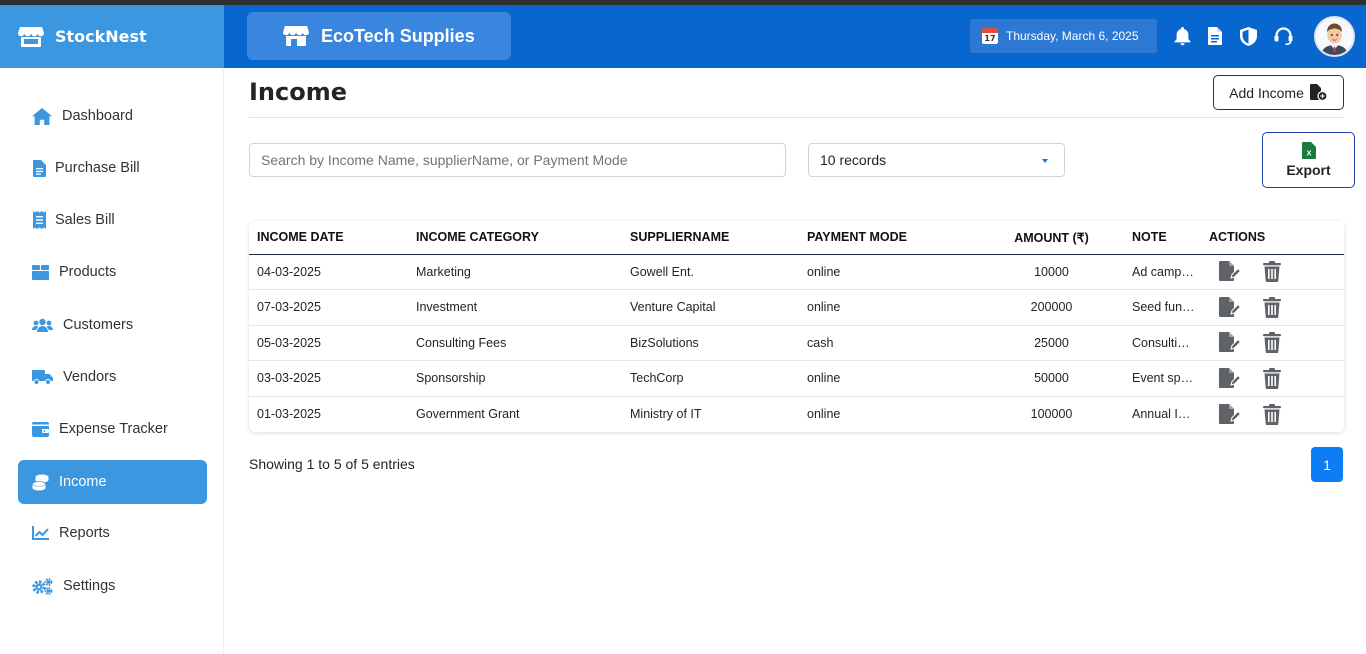  I want to click on cell-date: 01-03-2025, so click(289, 414).